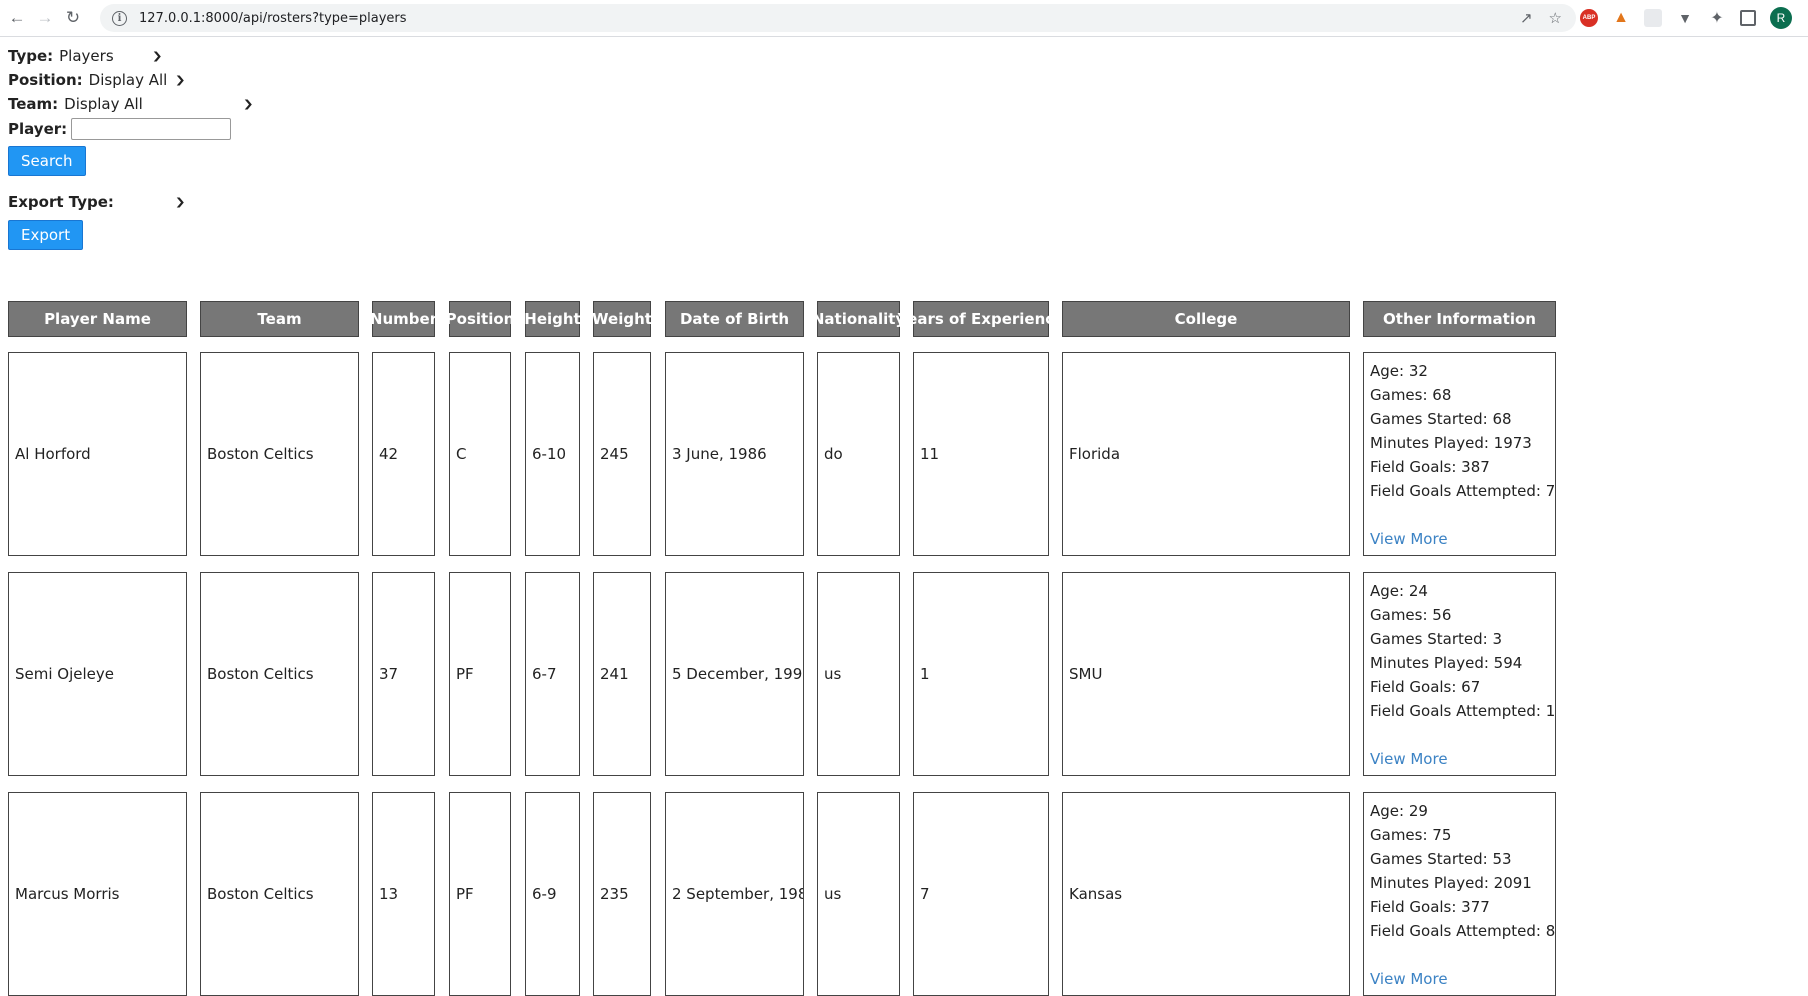 The width and height of the screenshot is (1808, 996). Describe the element at coordinates (1411, 615) in the screenshot. I see `other-info-line: Games: 56` at that location.